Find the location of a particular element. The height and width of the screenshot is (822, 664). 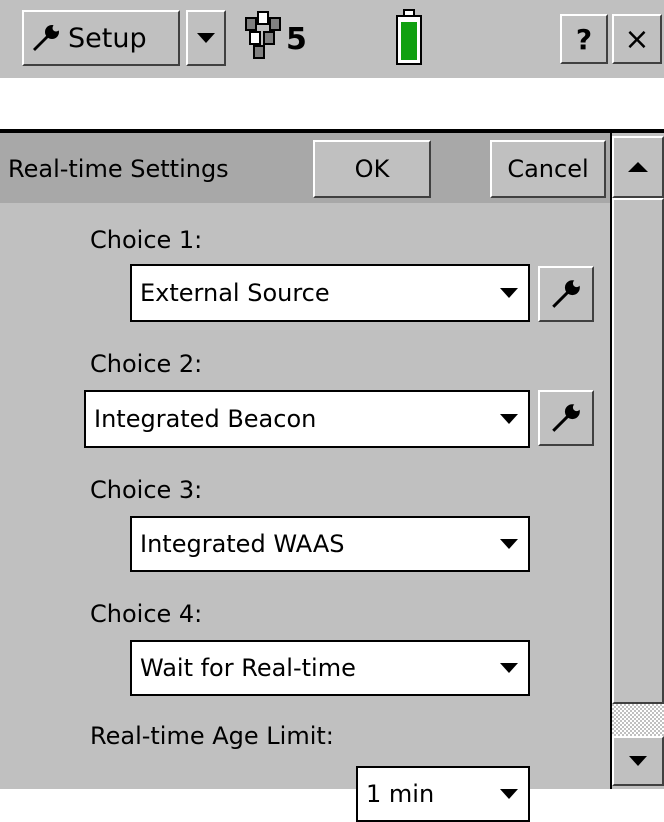

scroll-track is located at coordinates (638, 720).